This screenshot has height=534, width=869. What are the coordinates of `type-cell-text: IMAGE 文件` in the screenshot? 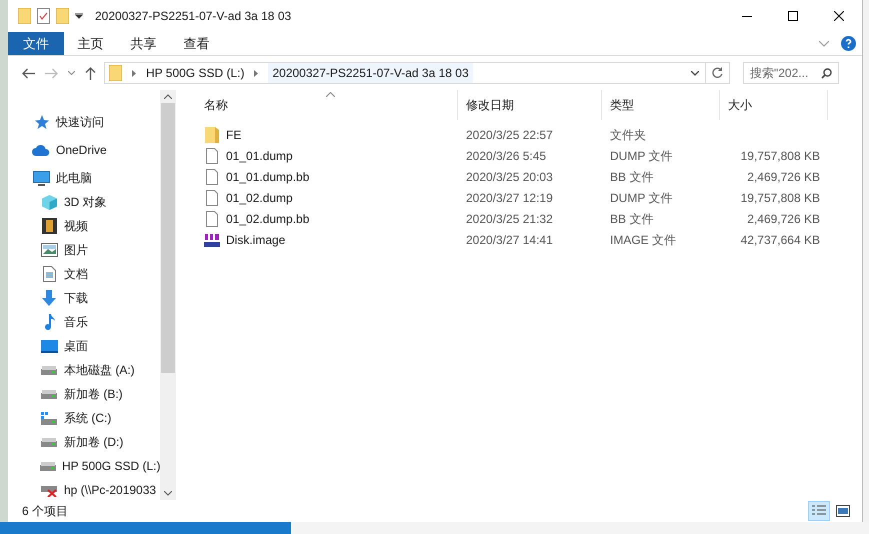 It's located at (643, 240).